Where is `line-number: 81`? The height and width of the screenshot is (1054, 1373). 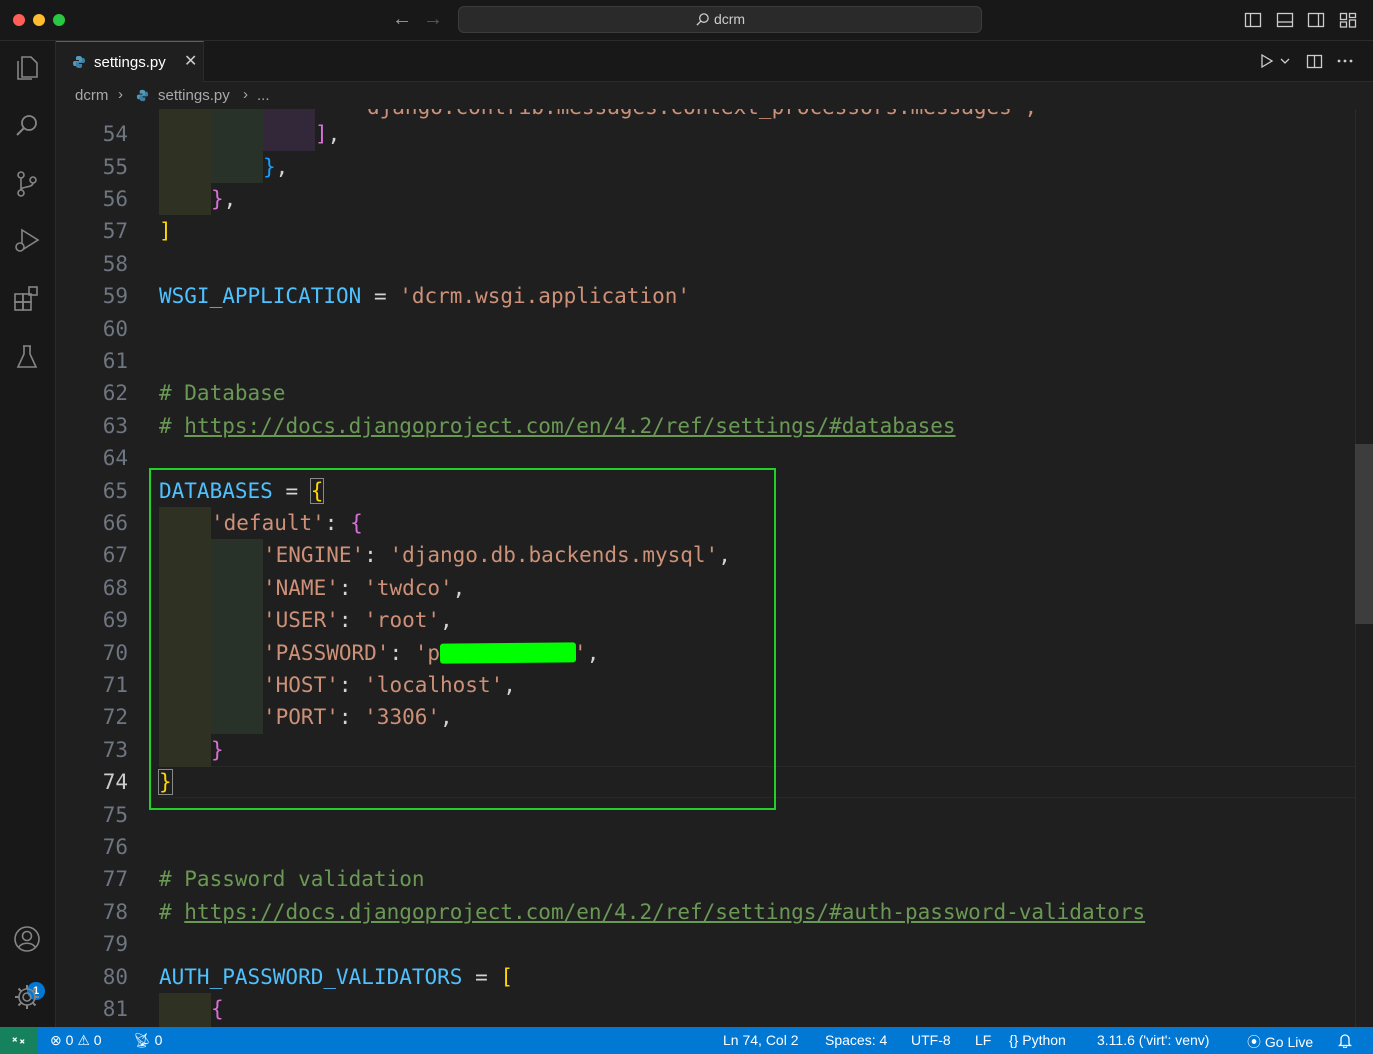 line-number: 81 is located at coordinates (115, 1009).